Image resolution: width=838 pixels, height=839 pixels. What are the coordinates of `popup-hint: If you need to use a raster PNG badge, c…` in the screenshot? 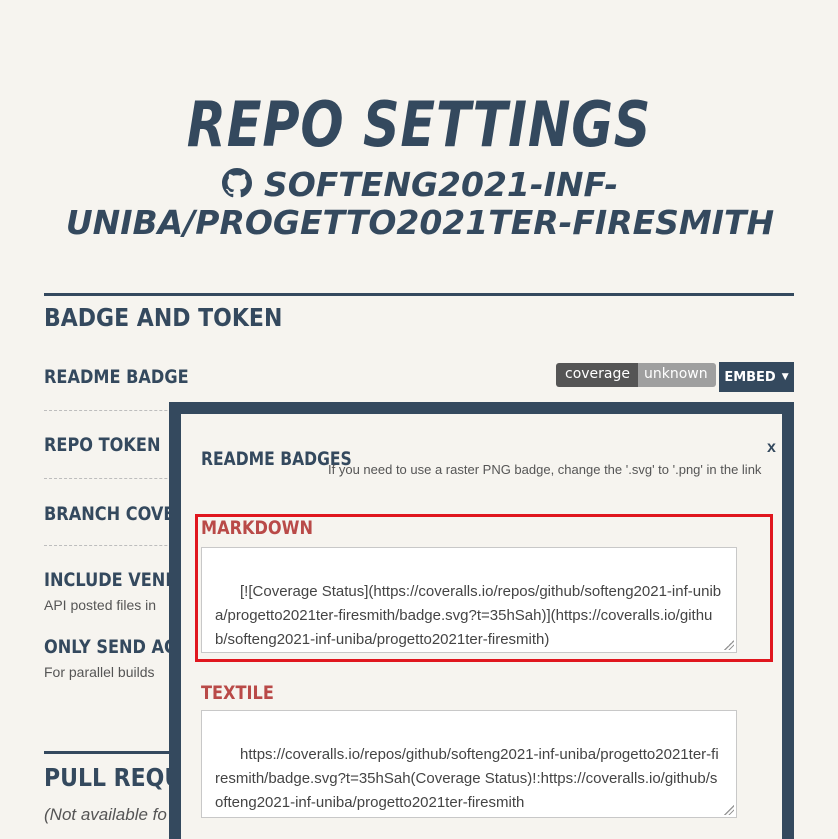 It's located at (545, 469).